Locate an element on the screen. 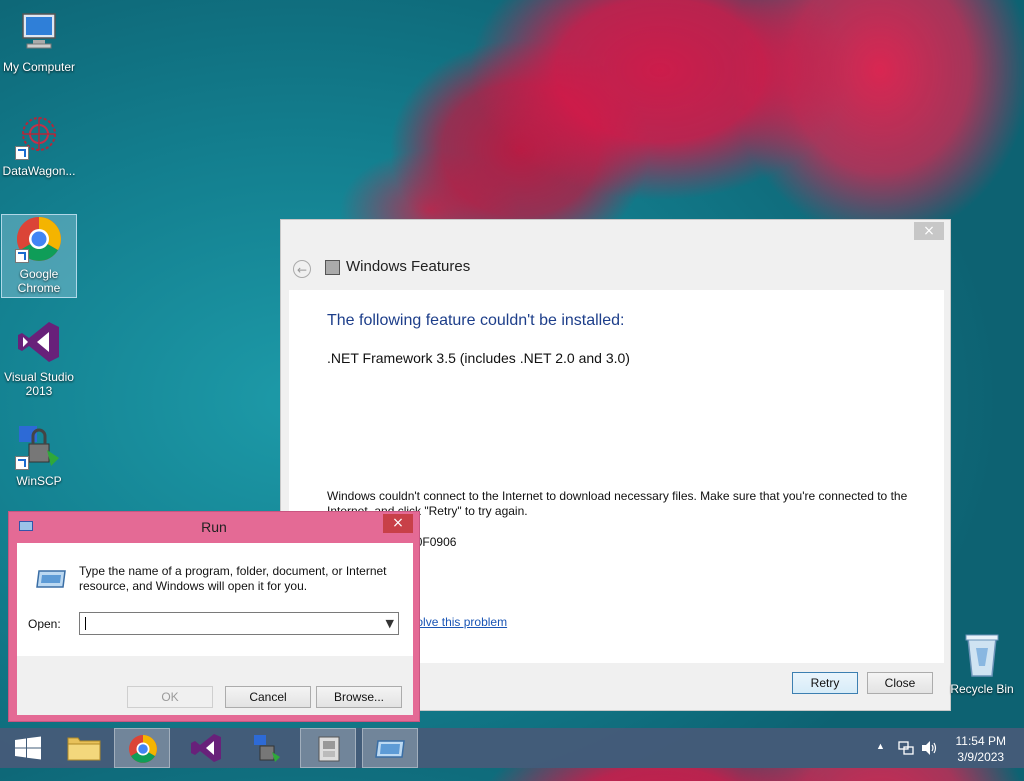  desktop-icon-my-computer: My Computer is located at coordinates (39, 41).